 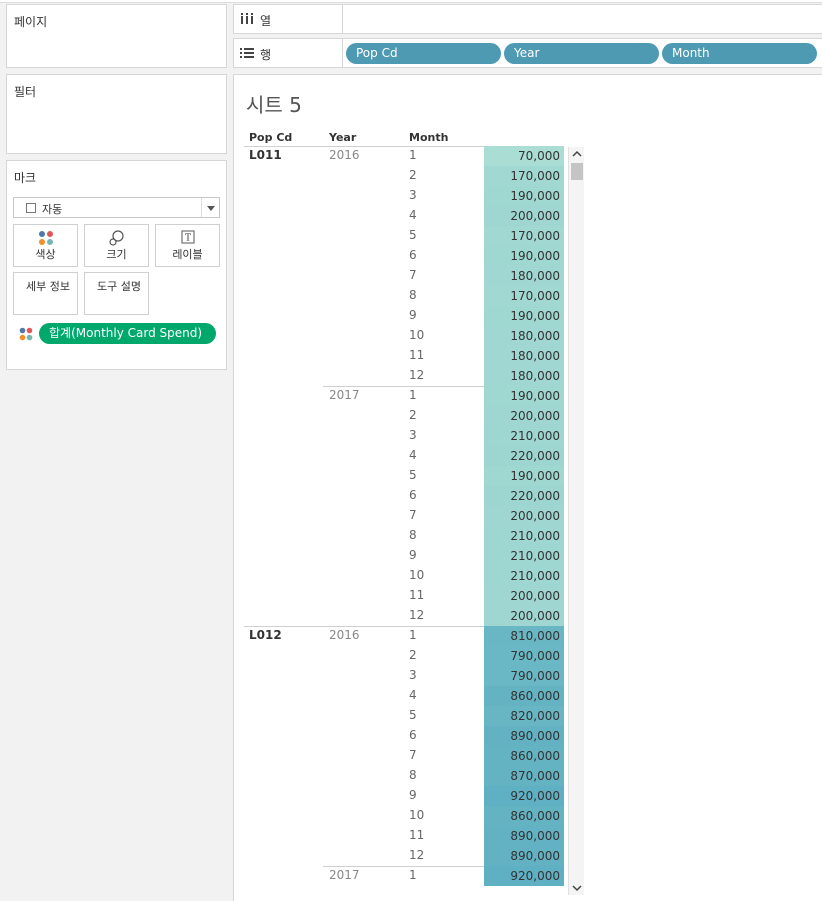 I want to click on header-month: Month, so click(x=428, y=137).